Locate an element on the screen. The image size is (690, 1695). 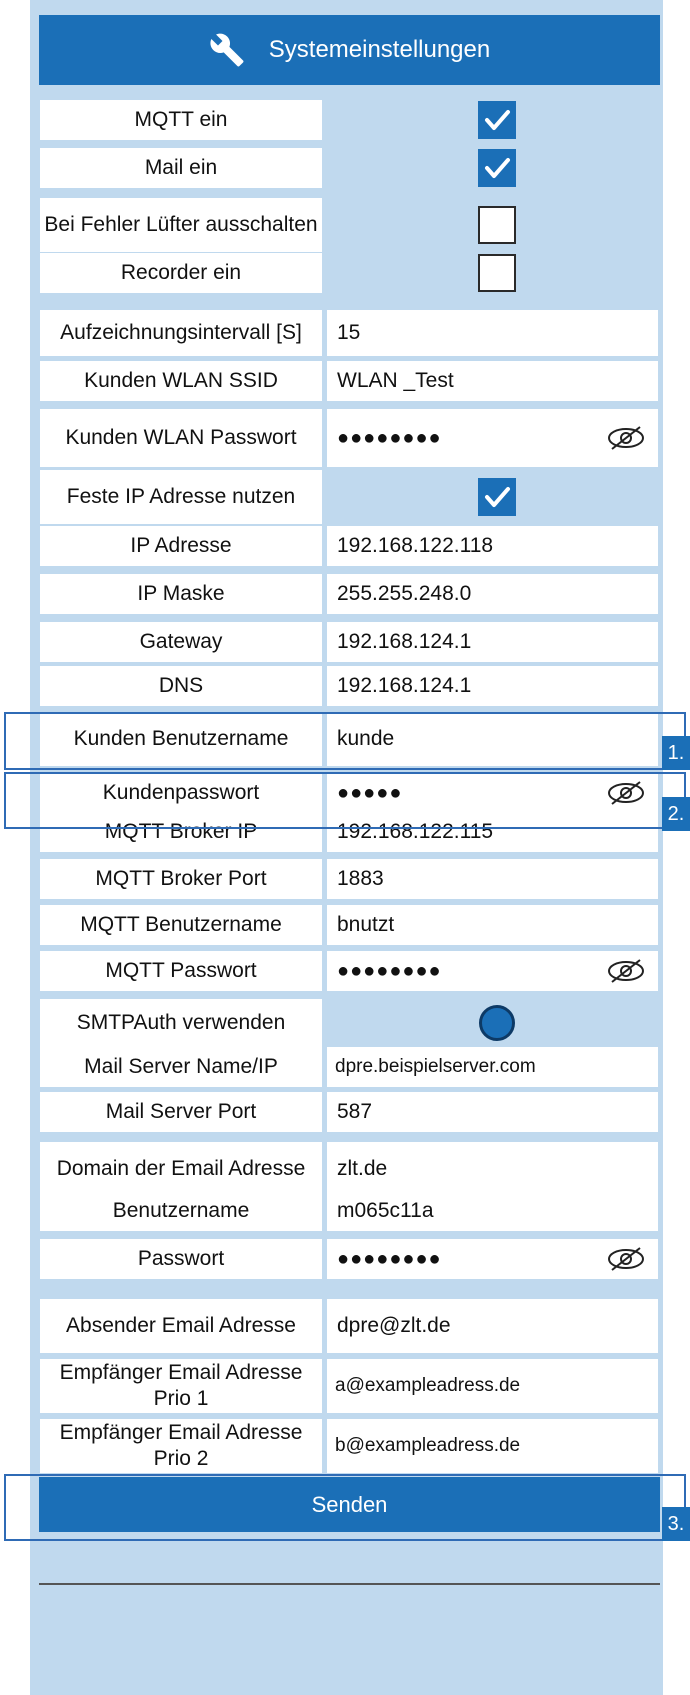
setting-label: IP Maske is located at coordinates (181, 594).